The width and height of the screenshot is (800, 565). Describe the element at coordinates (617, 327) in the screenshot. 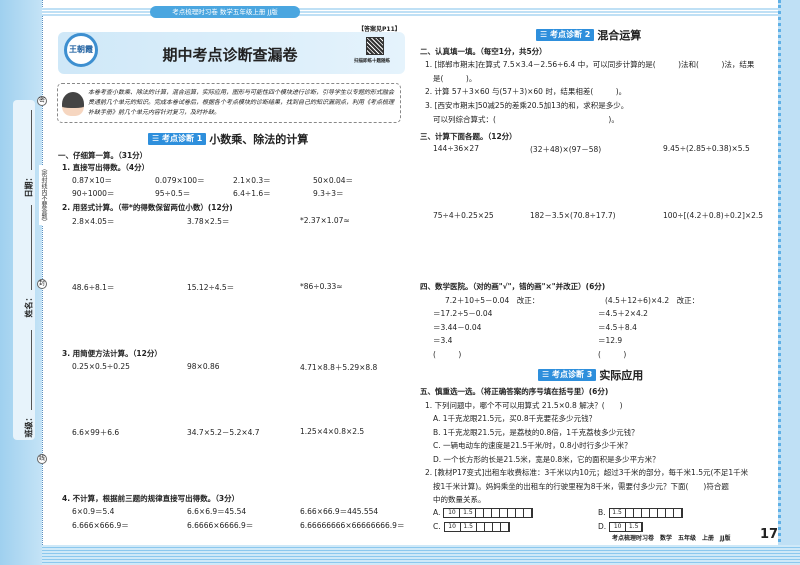

I see `correction-step: ＝4.5＋8.4` at that location.